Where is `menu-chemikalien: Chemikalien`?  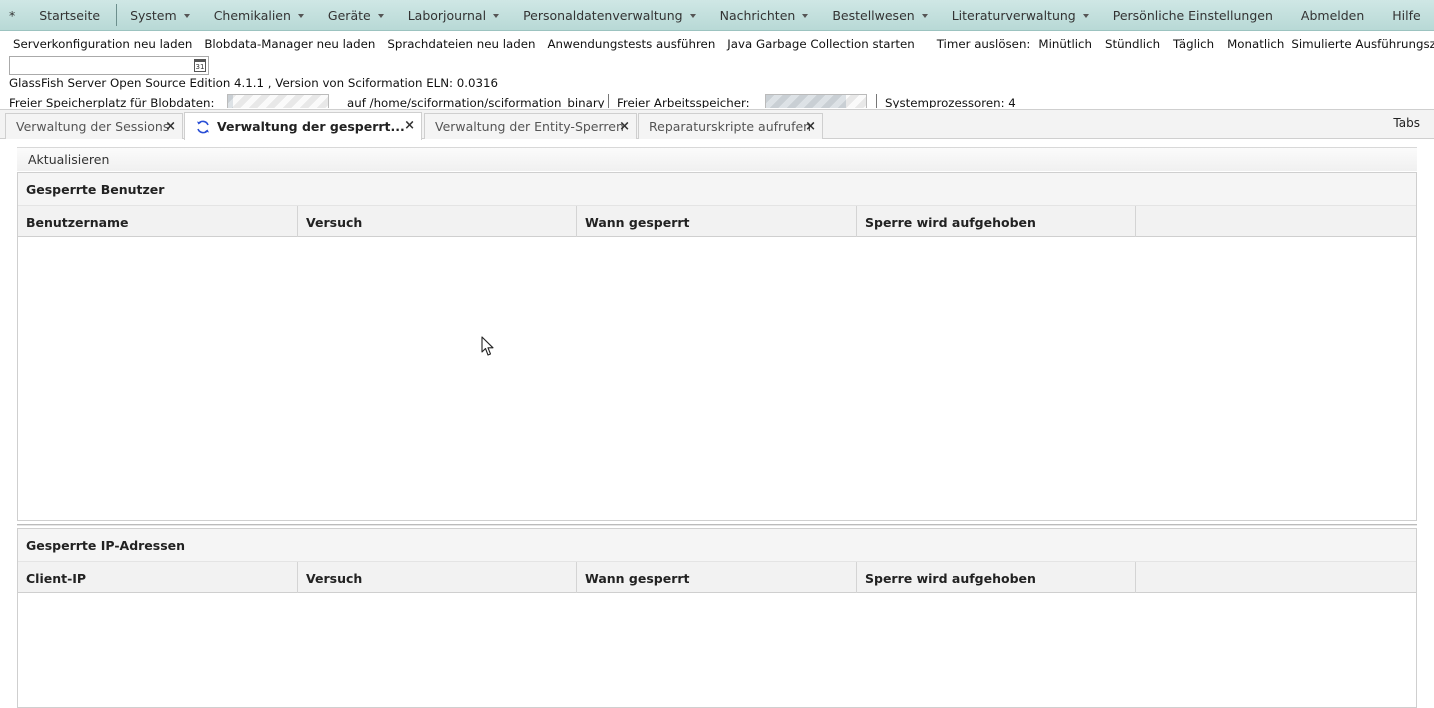 menu-chemikalien: Chemikalien is located at coordinates (259, 15).